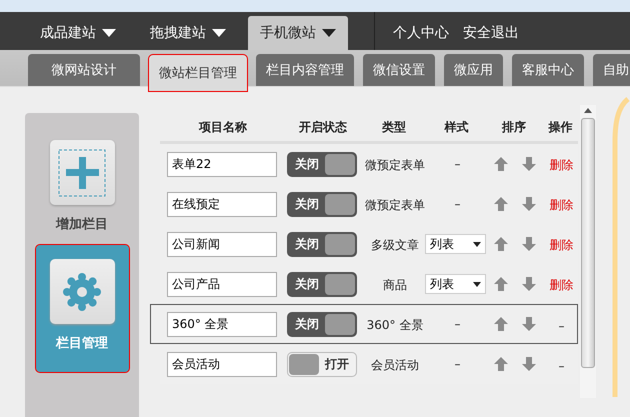 This screenshot has width=630, height=417. I want to click on name-field: 公司产品, so click(222, 284).